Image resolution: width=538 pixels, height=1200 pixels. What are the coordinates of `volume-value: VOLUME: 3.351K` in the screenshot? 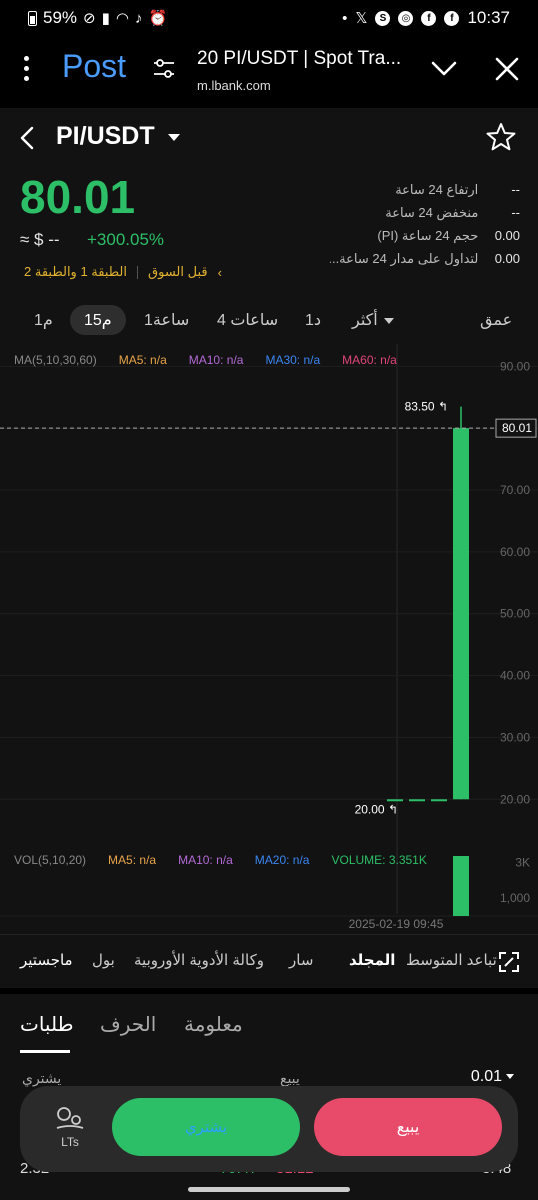 It's located at (379, 860).